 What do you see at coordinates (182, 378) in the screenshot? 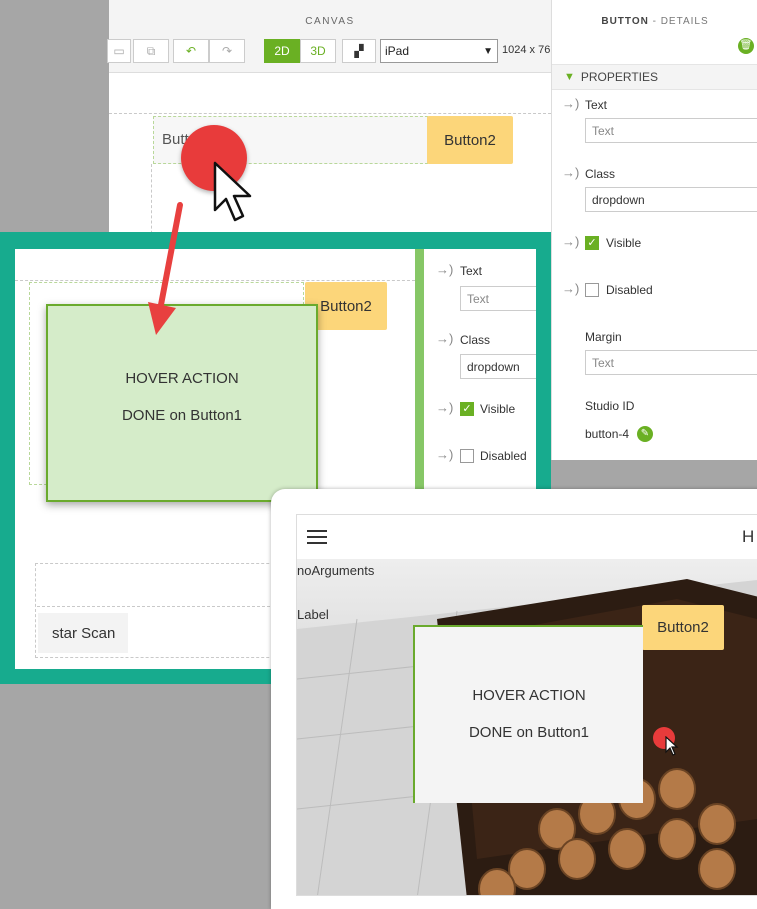
I see `zoom-hover-line1: HOVER ACTION` at bounding box center [182, 378].